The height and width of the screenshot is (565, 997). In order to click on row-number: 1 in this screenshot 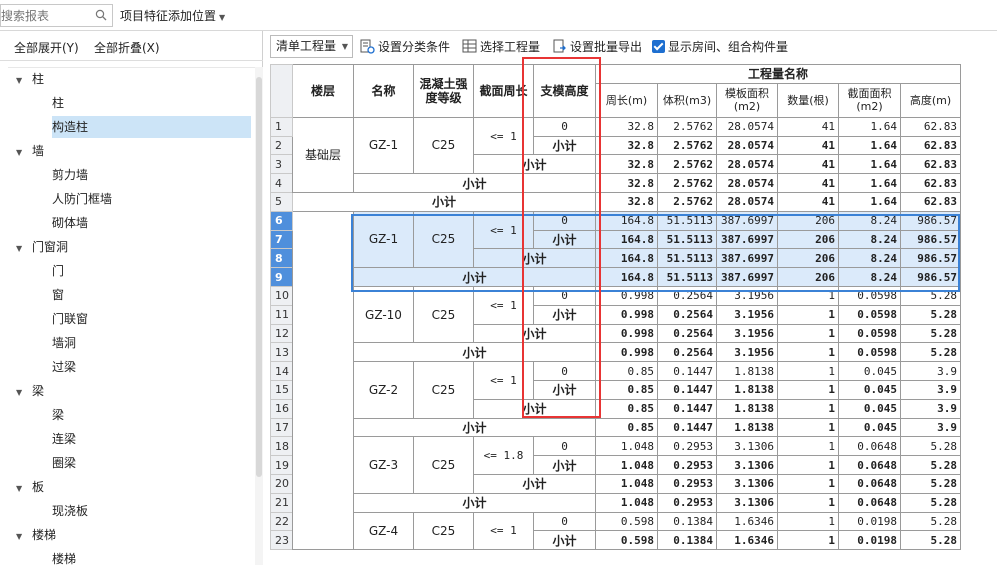, I will do `click(281, 126)`.